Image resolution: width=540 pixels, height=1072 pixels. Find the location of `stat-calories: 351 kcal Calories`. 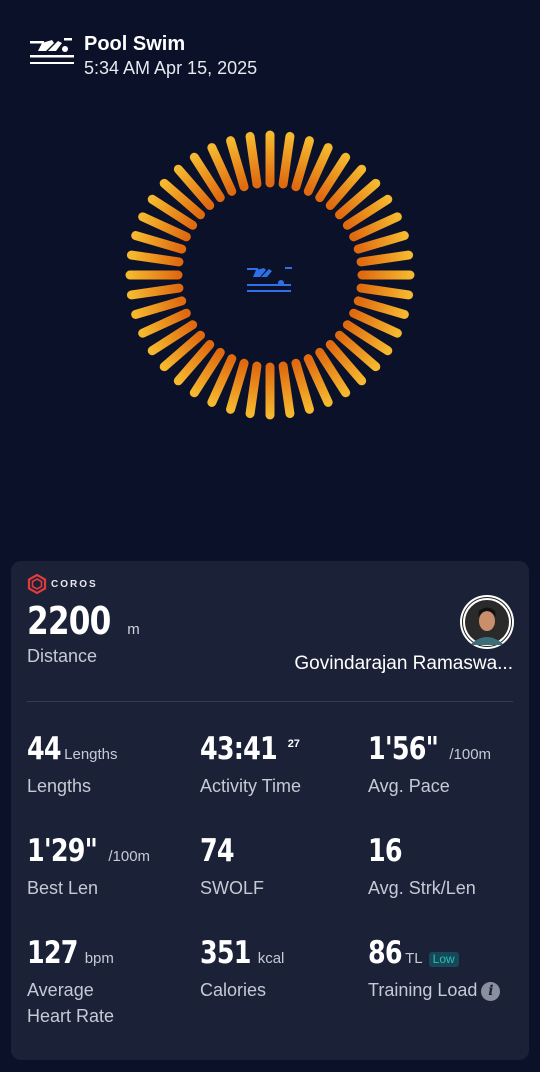

stat-calories: 351 kcal Calories is located at coordinates (242, 967).